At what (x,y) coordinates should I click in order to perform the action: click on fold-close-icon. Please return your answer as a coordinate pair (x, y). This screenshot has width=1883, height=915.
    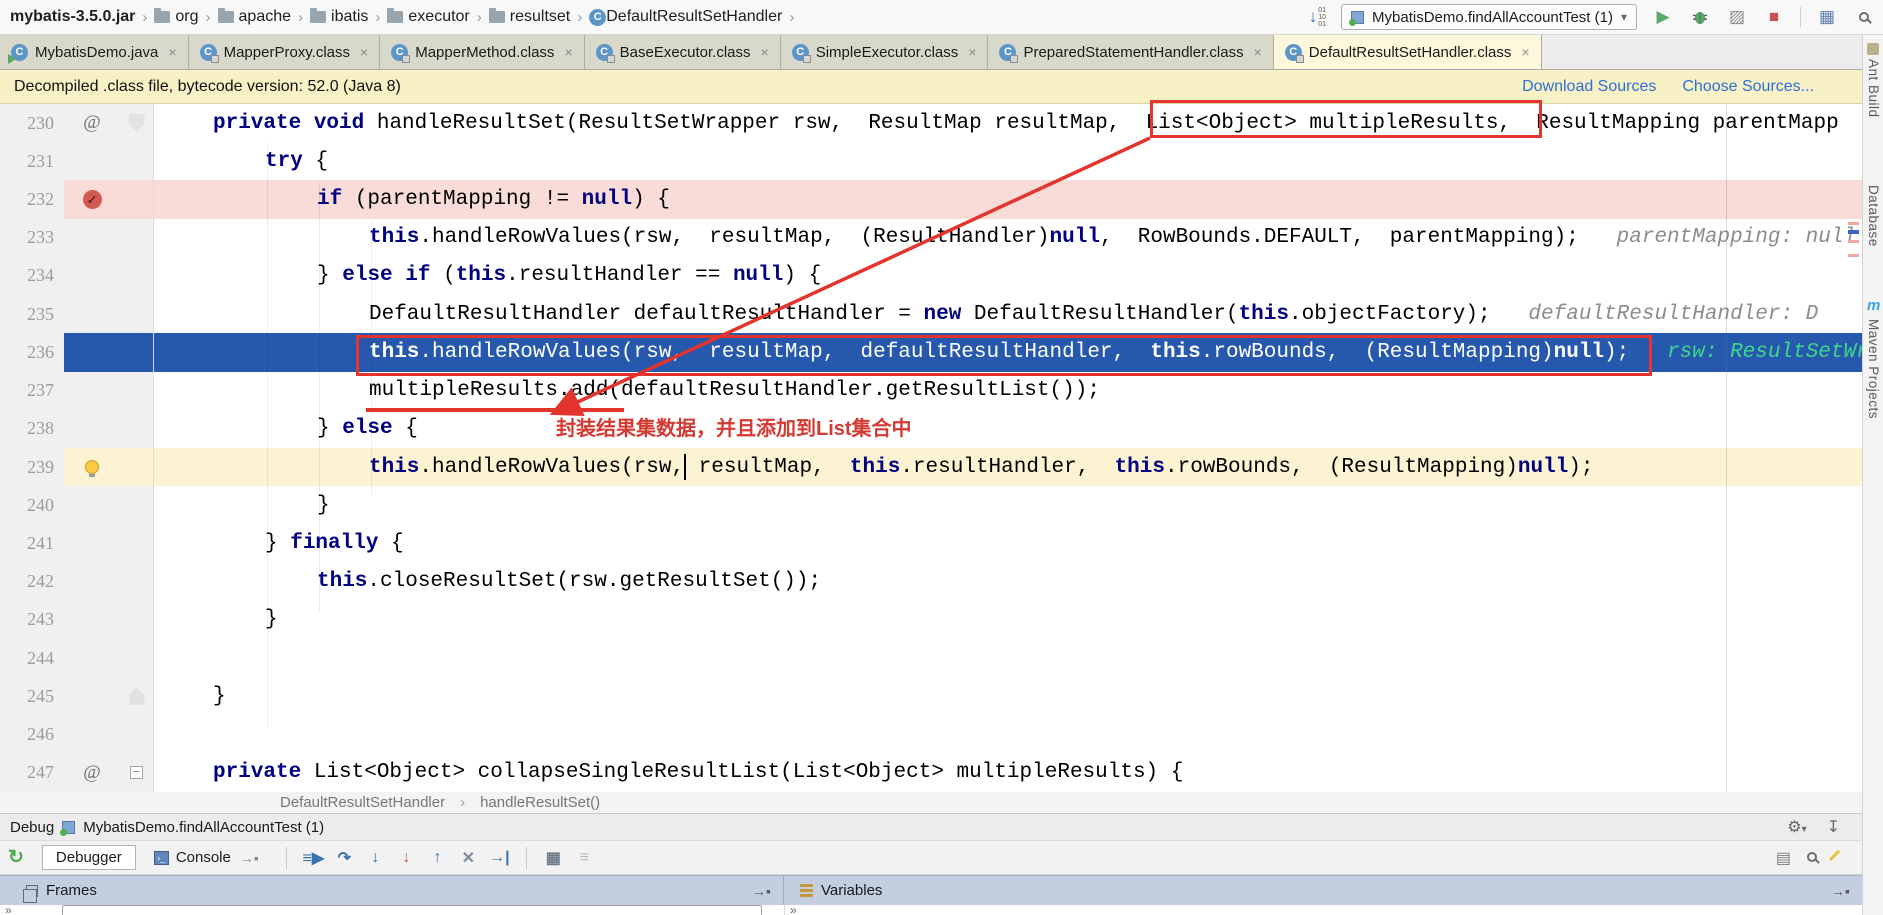
    Looking at the image, I should click on (136, 696).